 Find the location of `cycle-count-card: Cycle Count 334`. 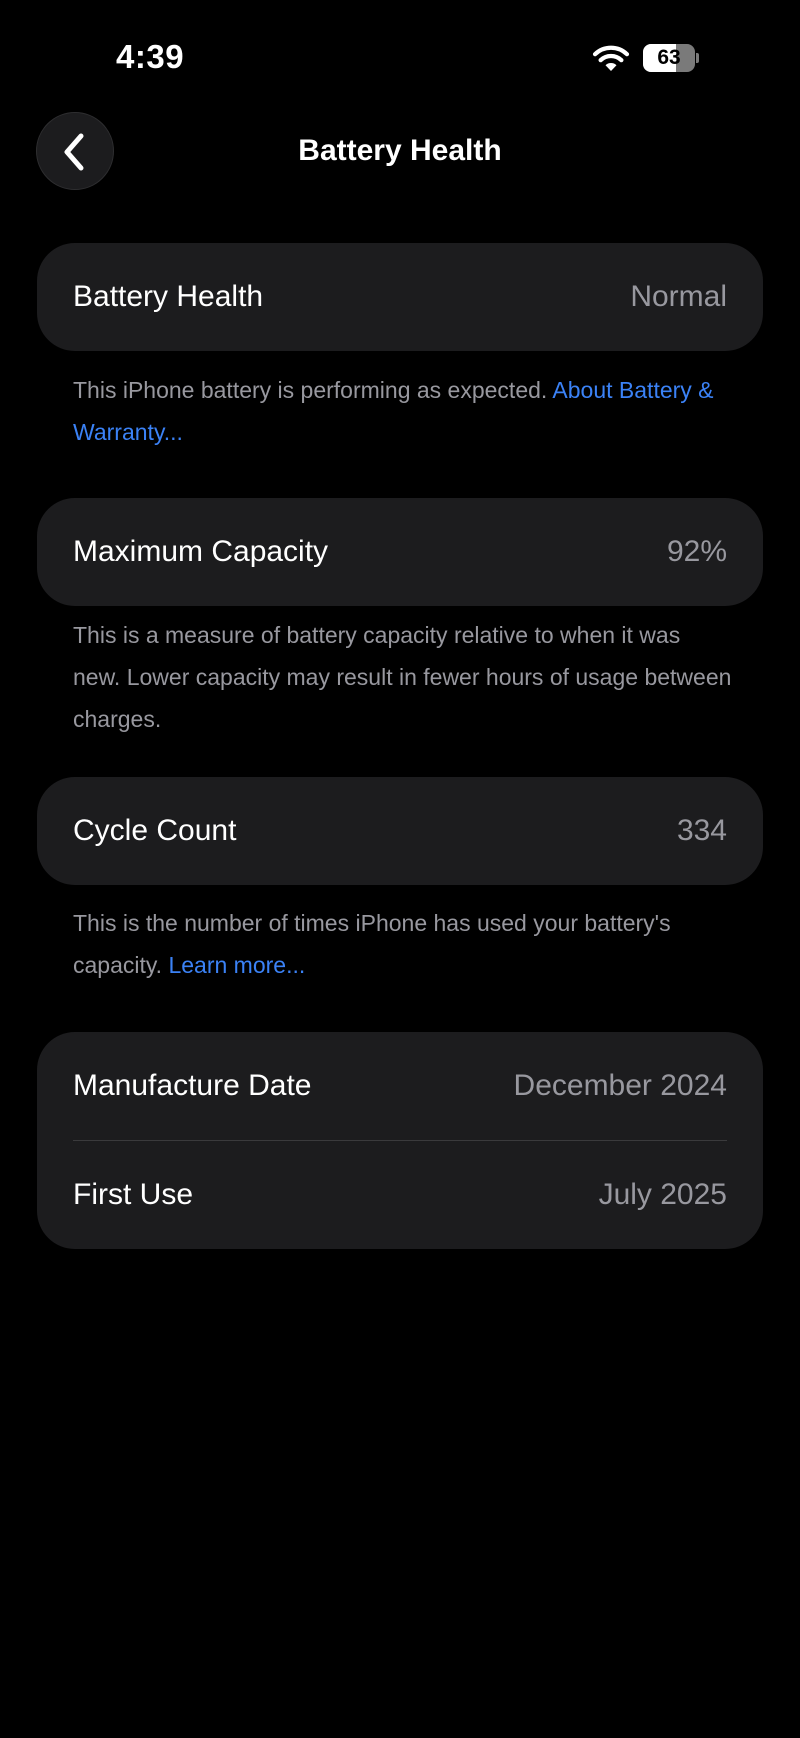

cycle-count-card: Cycle Count 334 is located at coordinates (400, 831).